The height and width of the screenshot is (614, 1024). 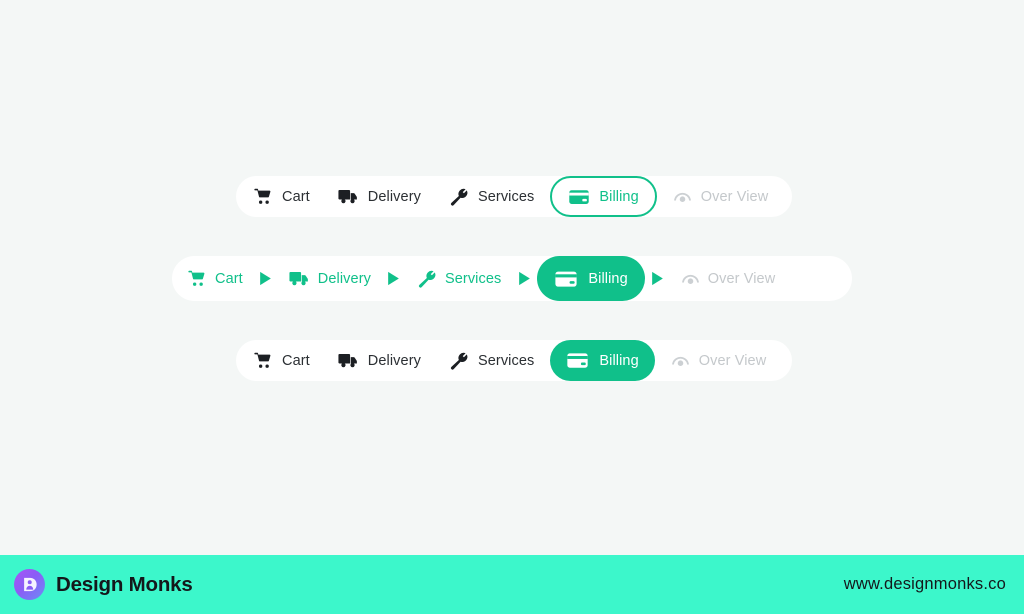 I want to click on step-bar-arrow-variant: Cart Delivery Services Billing Over View, so click(x=512, y=278).